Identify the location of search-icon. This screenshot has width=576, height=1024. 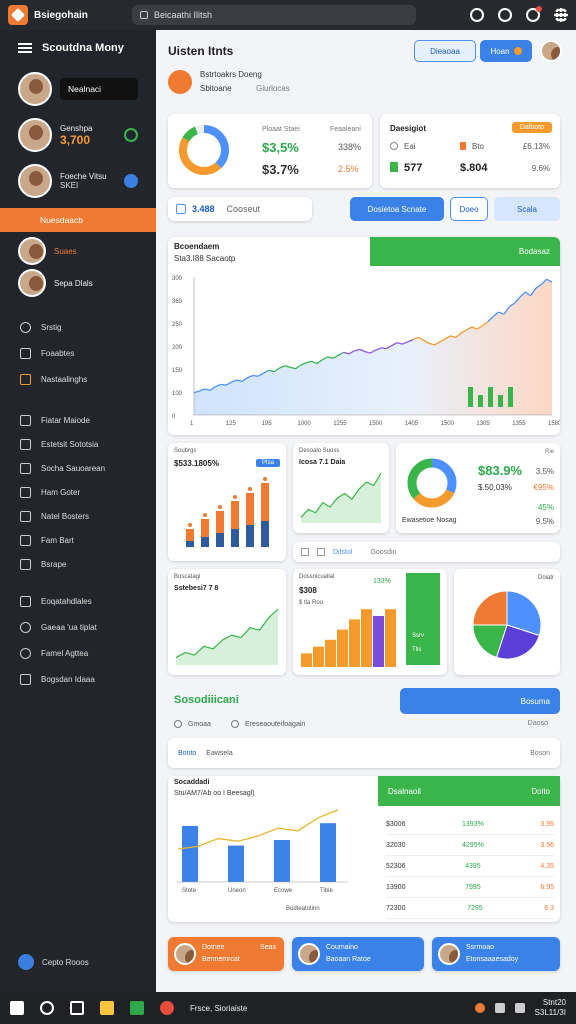
(47, 1008).